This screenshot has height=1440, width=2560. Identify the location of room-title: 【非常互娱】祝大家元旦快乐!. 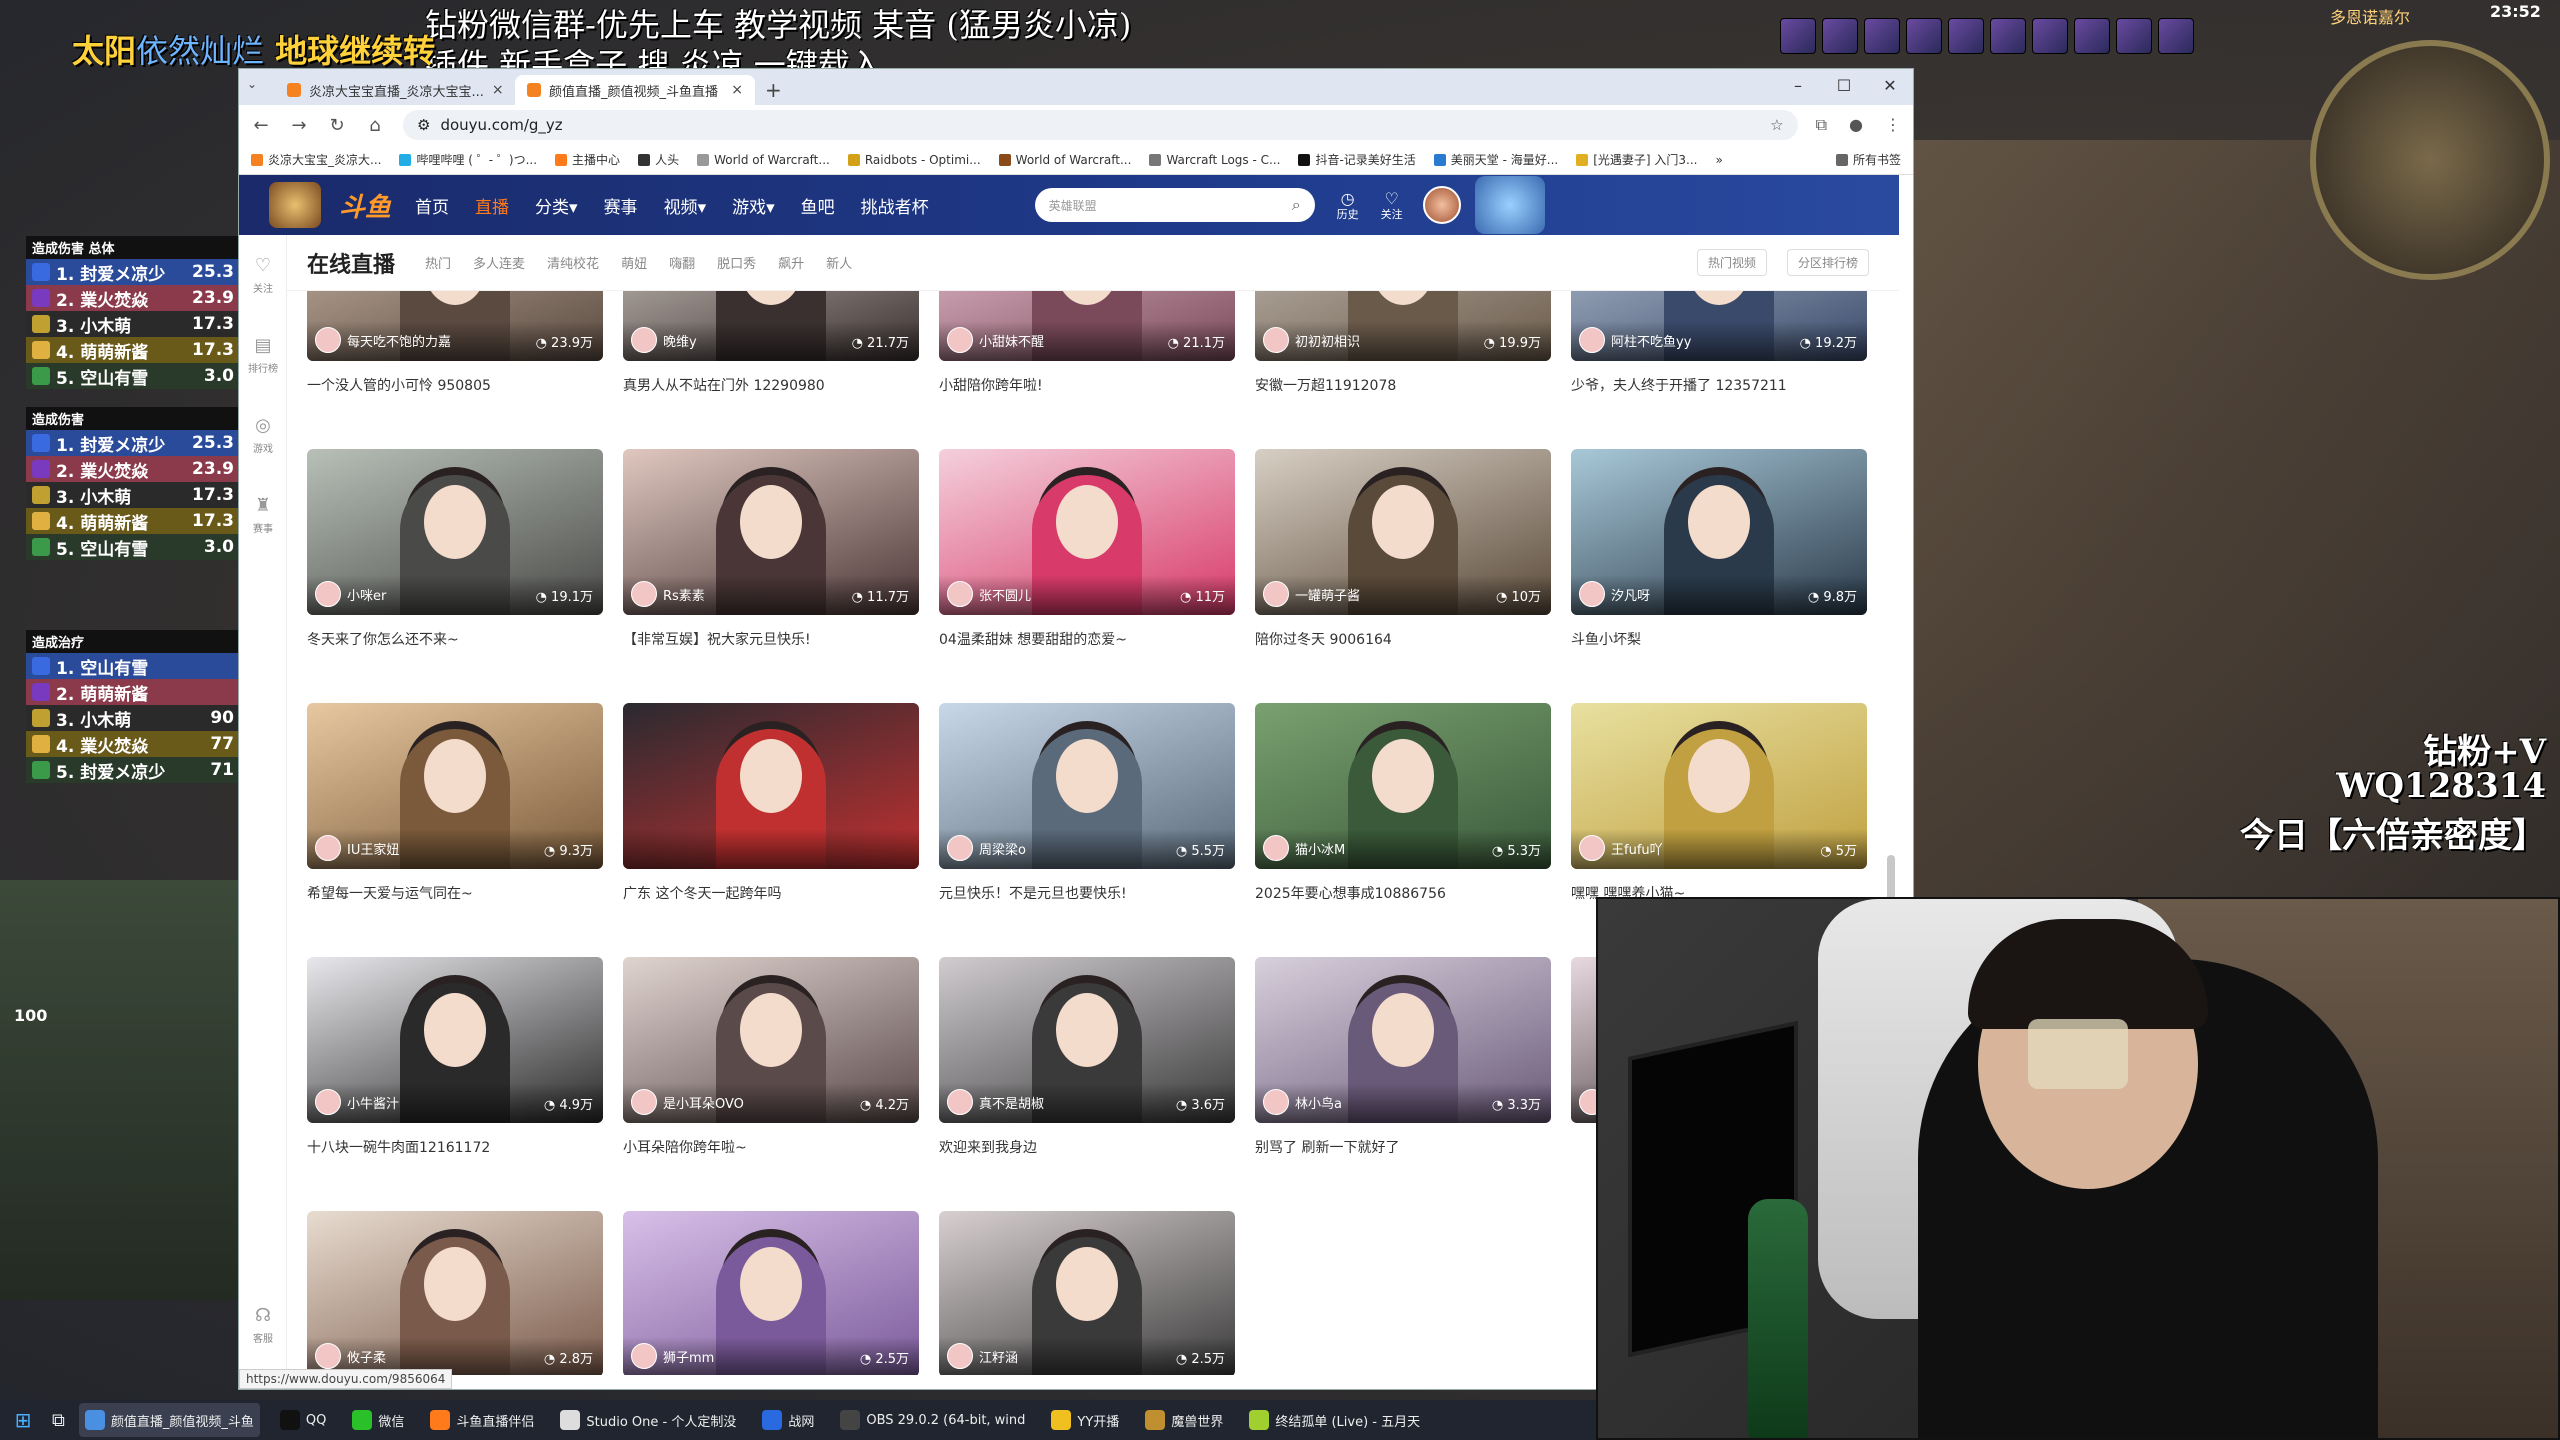
(771, 639).